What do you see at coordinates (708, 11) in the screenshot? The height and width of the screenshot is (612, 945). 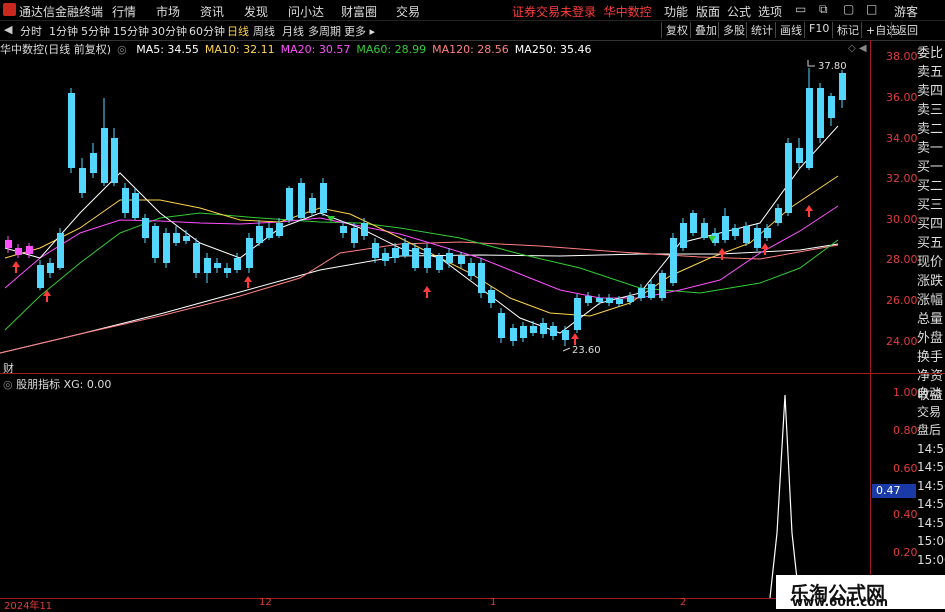 I see `menu-layout: 版面` at bounding box center [708, 11].